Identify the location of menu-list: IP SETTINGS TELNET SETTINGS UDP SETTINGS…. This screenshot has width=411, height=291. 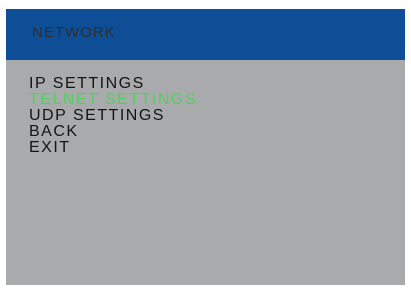
(113, 116).